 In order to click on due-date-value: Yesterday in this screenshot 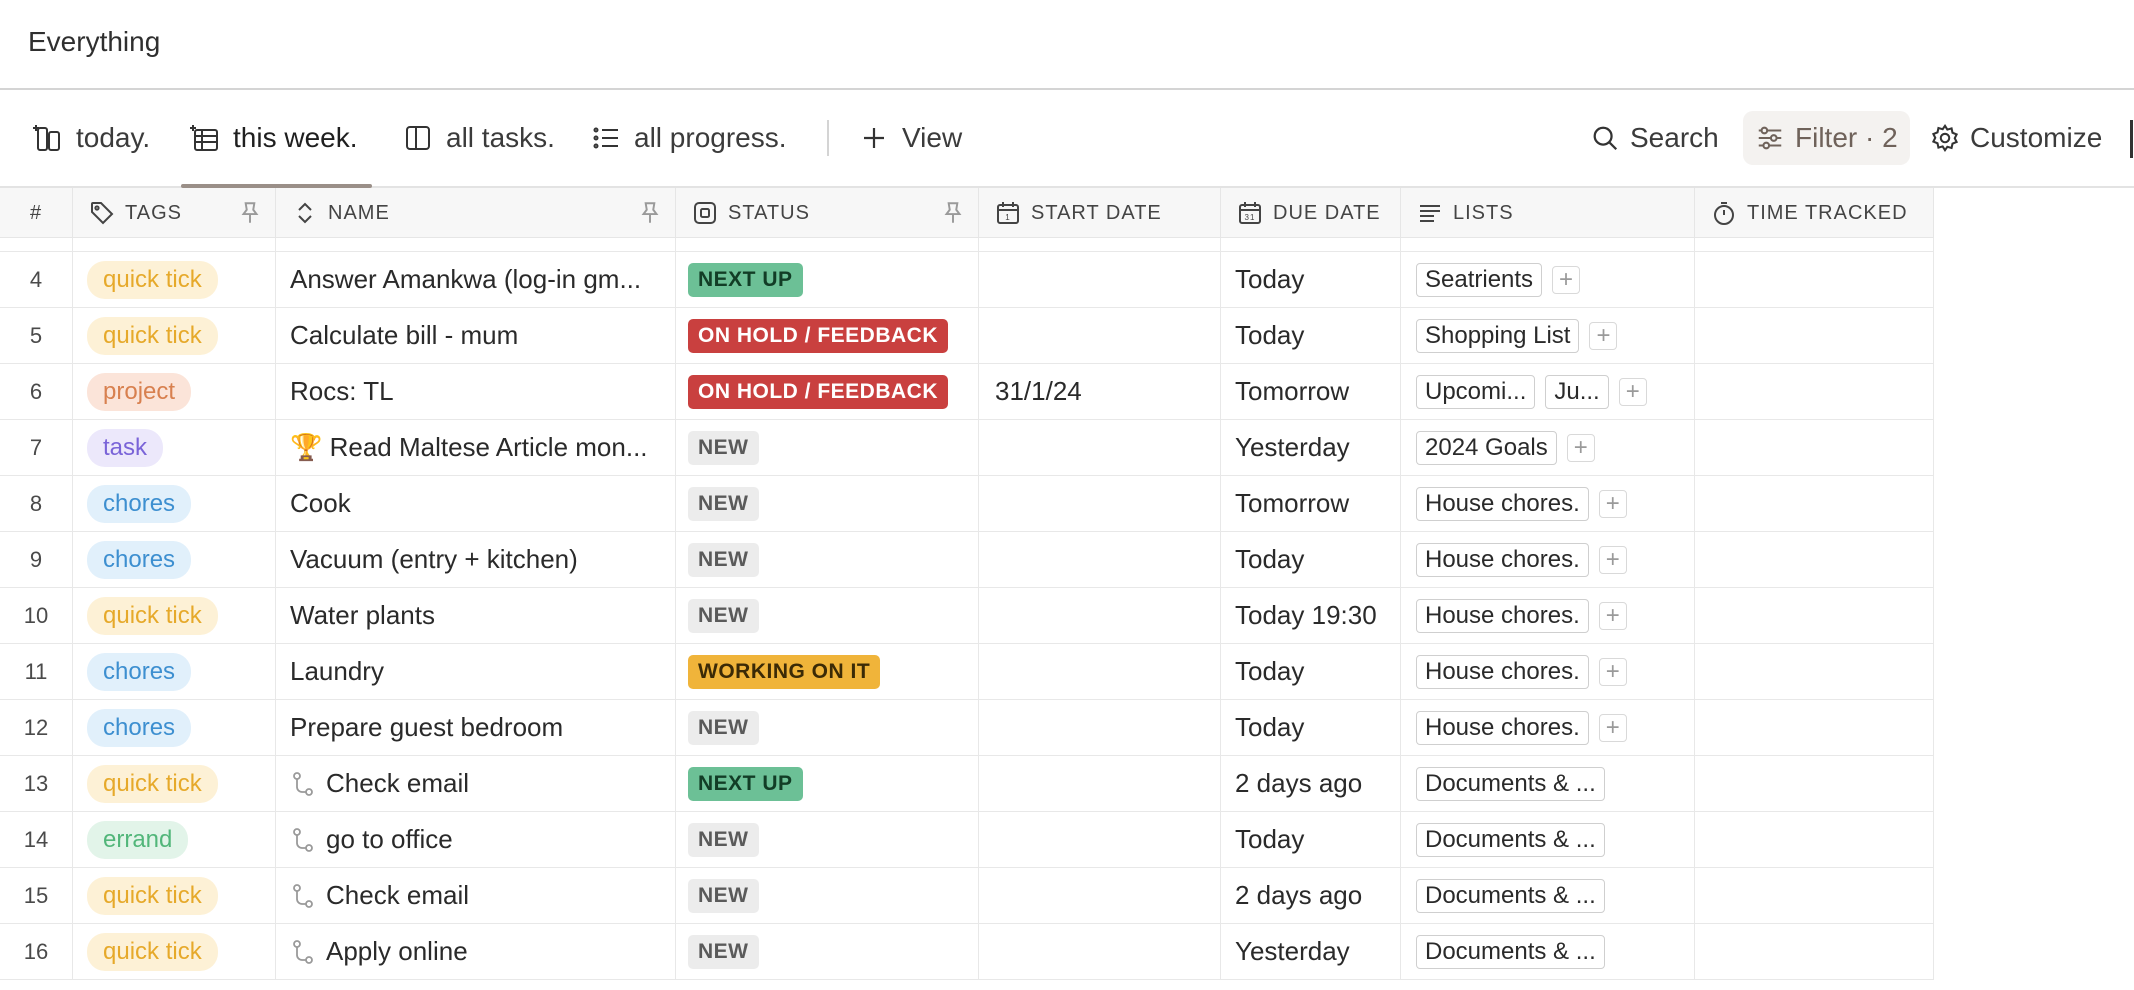, I will do `click(1292, 447)`.